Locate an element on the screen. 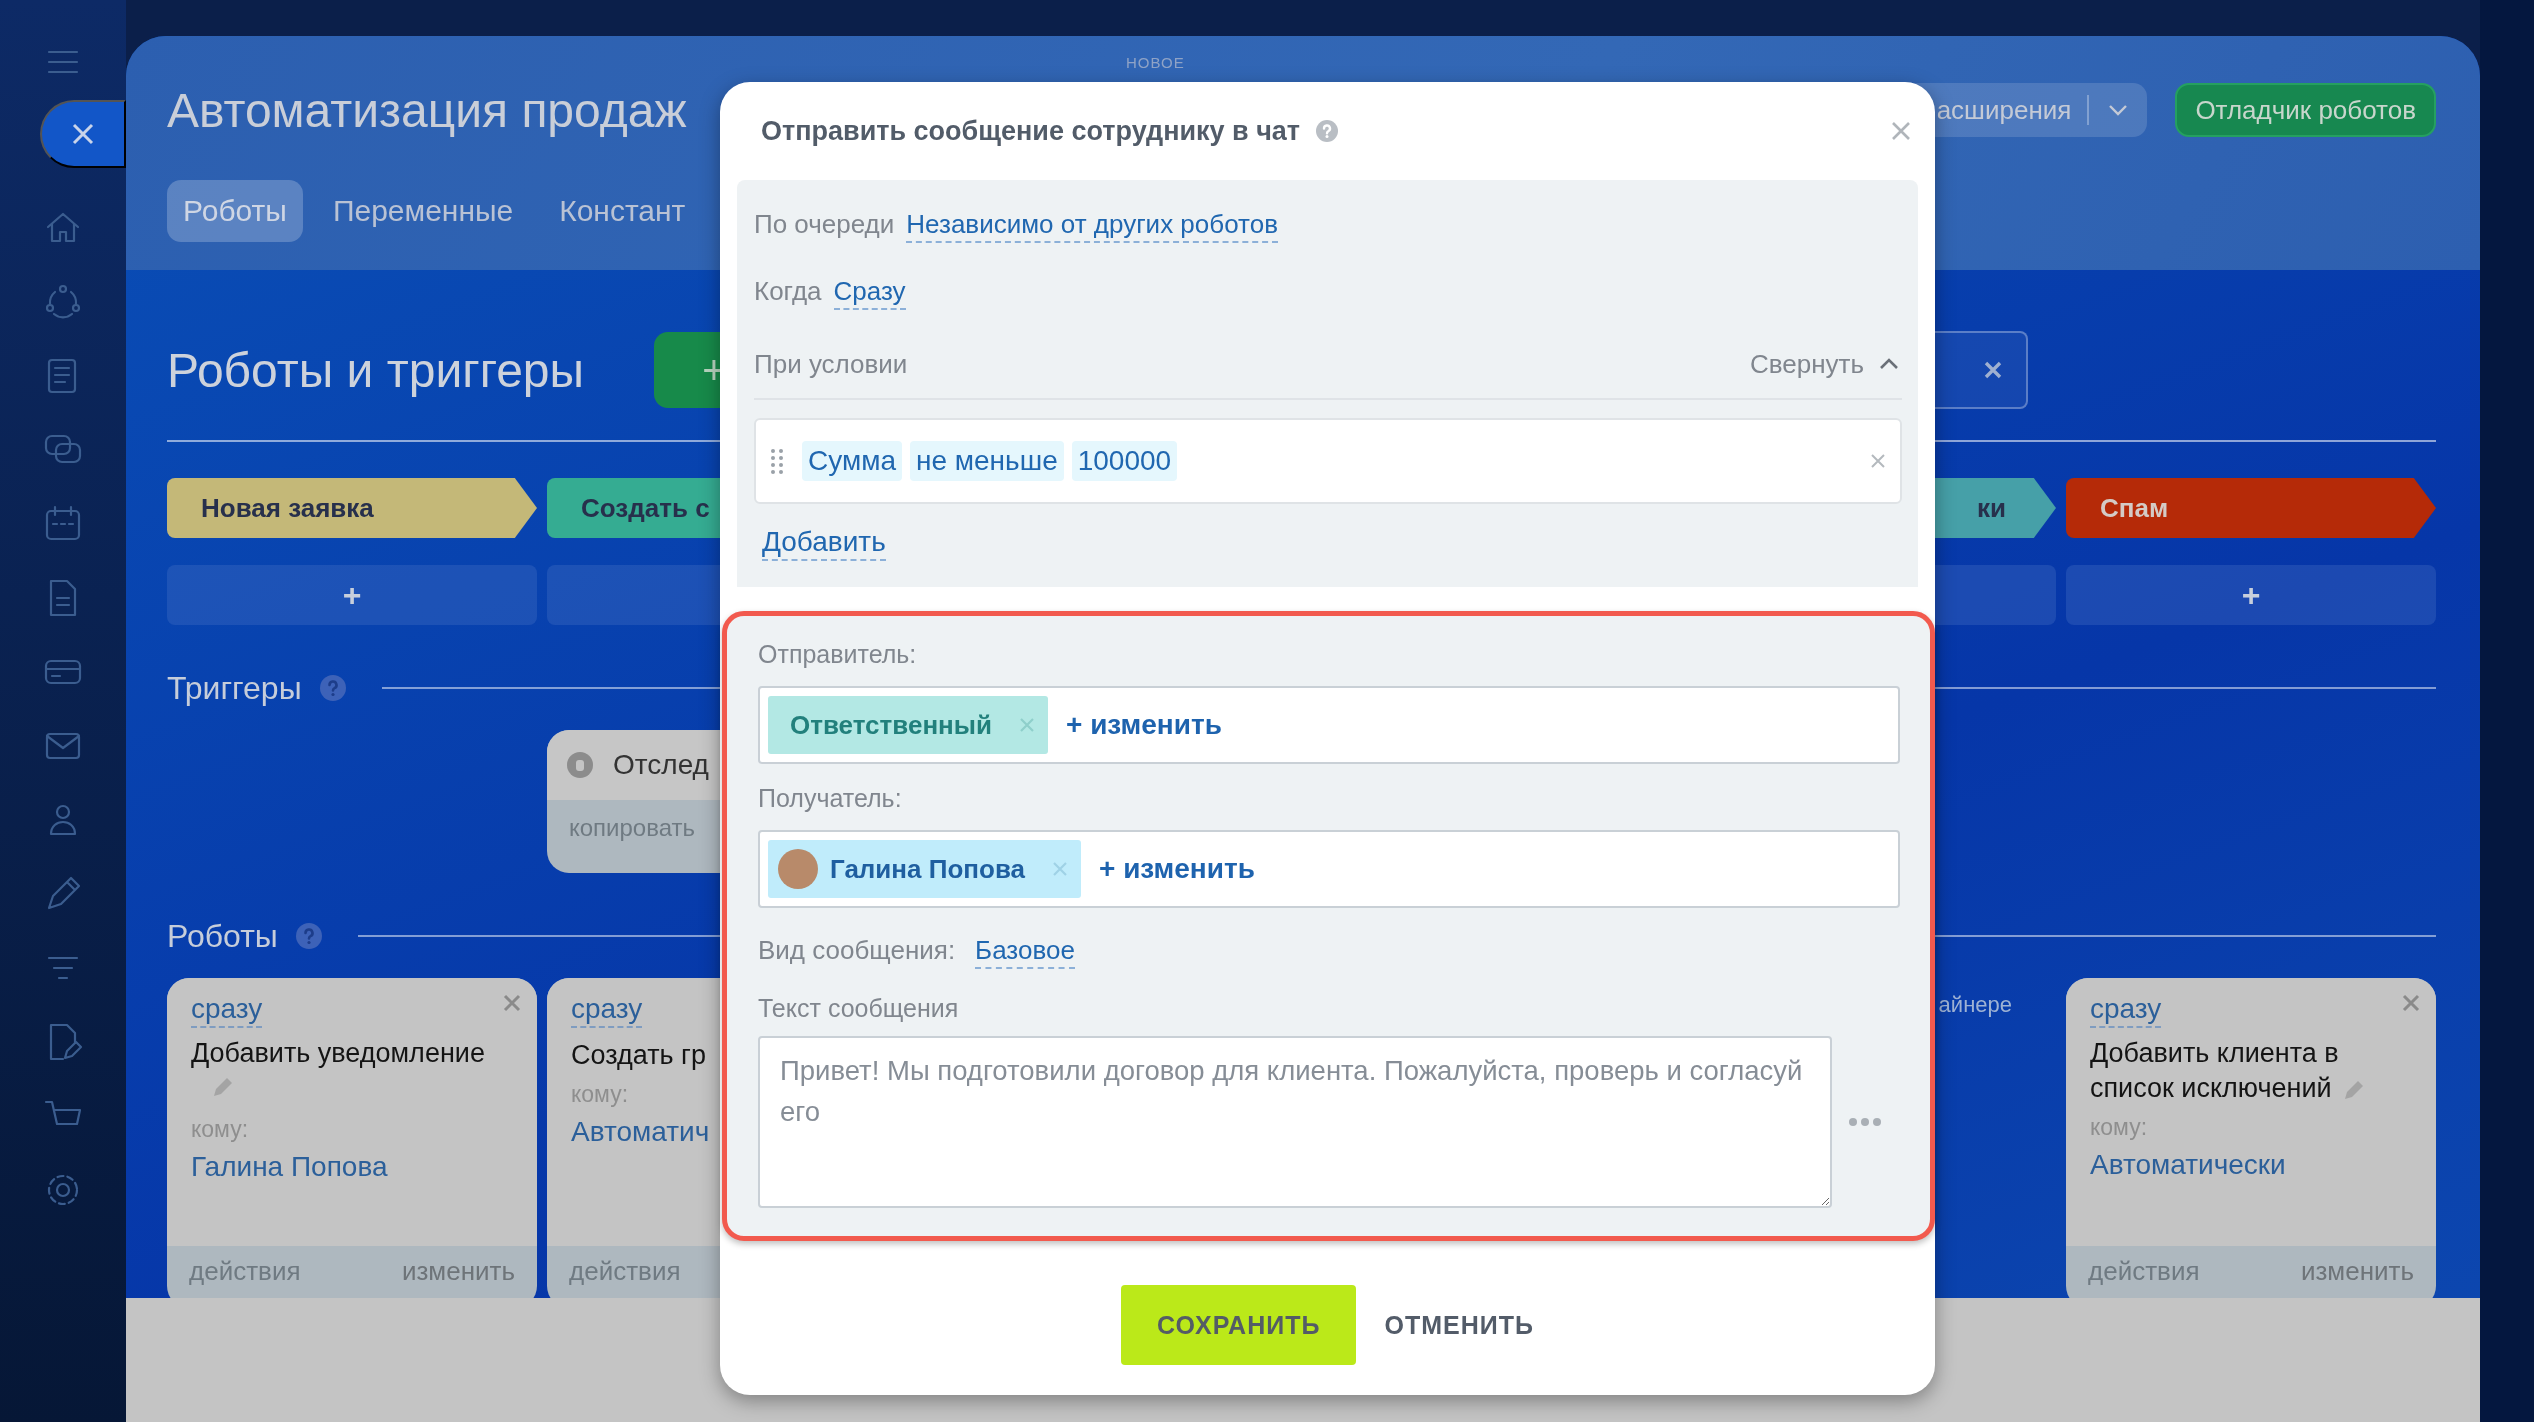 The image size is (2534, 1422). top-label: НОВОЕ is located at coordinates (1155, 62).